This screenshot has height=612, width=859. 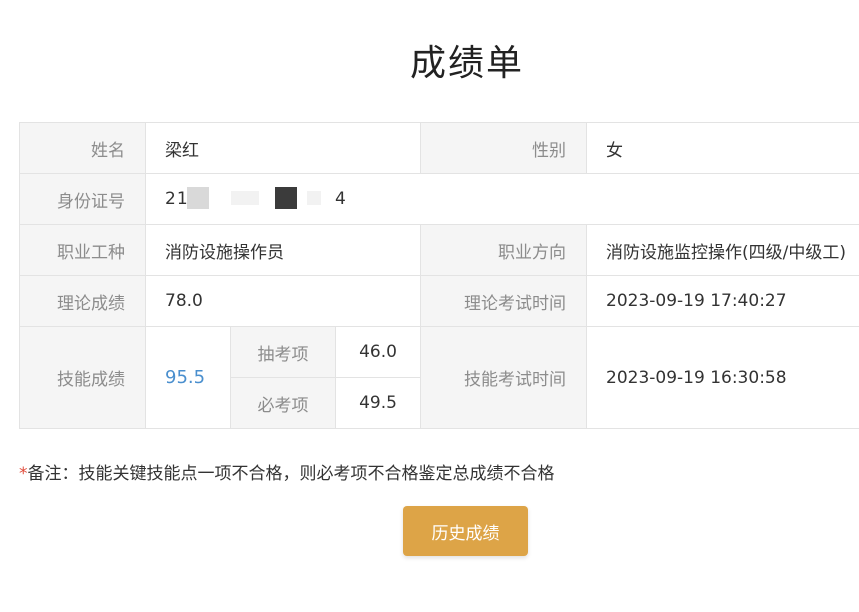 I want to click on required-star: *, so click(x=23, y=474).